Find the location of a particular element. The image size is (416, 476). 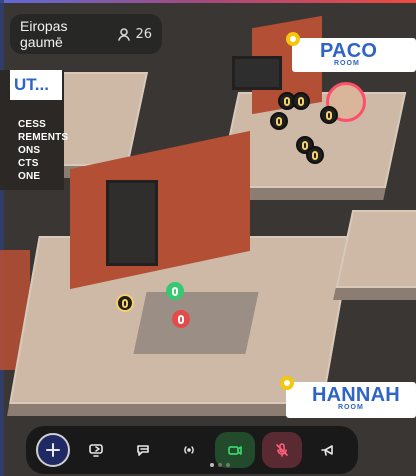

people-icon is located at coordinates (124, 34).